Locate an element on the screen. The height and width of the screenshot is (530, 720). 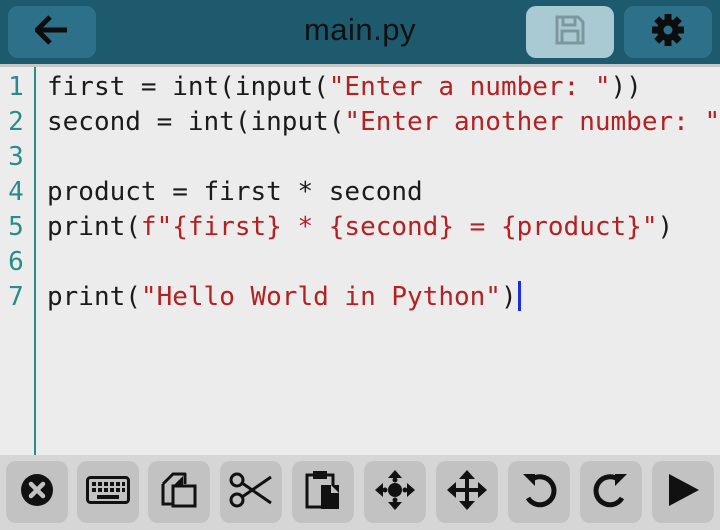
scissors-icon is located at coordinates (251, 492).